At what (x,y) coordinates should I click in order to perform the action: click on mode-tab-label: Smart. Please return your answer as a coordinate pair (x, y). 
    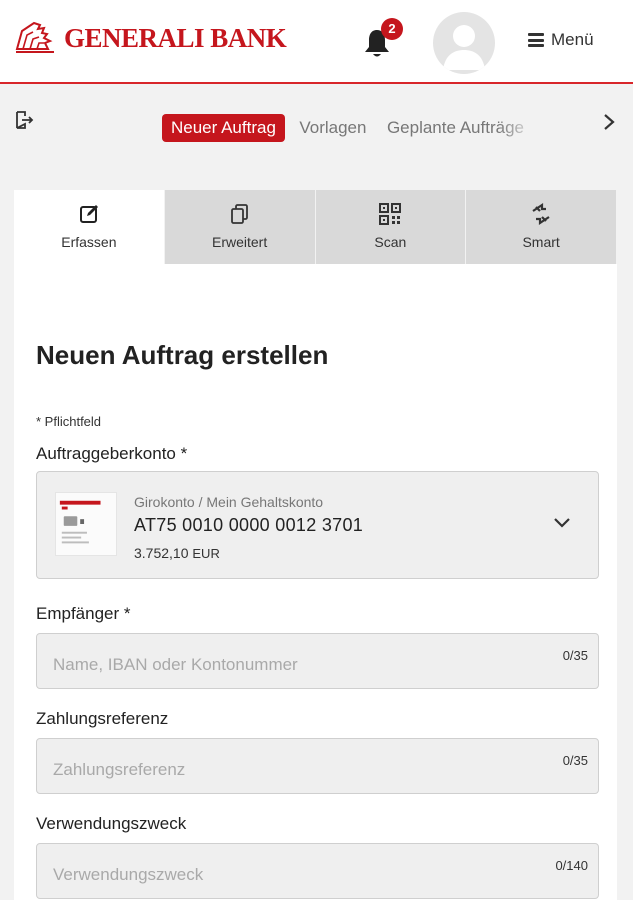
    Looking at the image, I should click on (541, 242).